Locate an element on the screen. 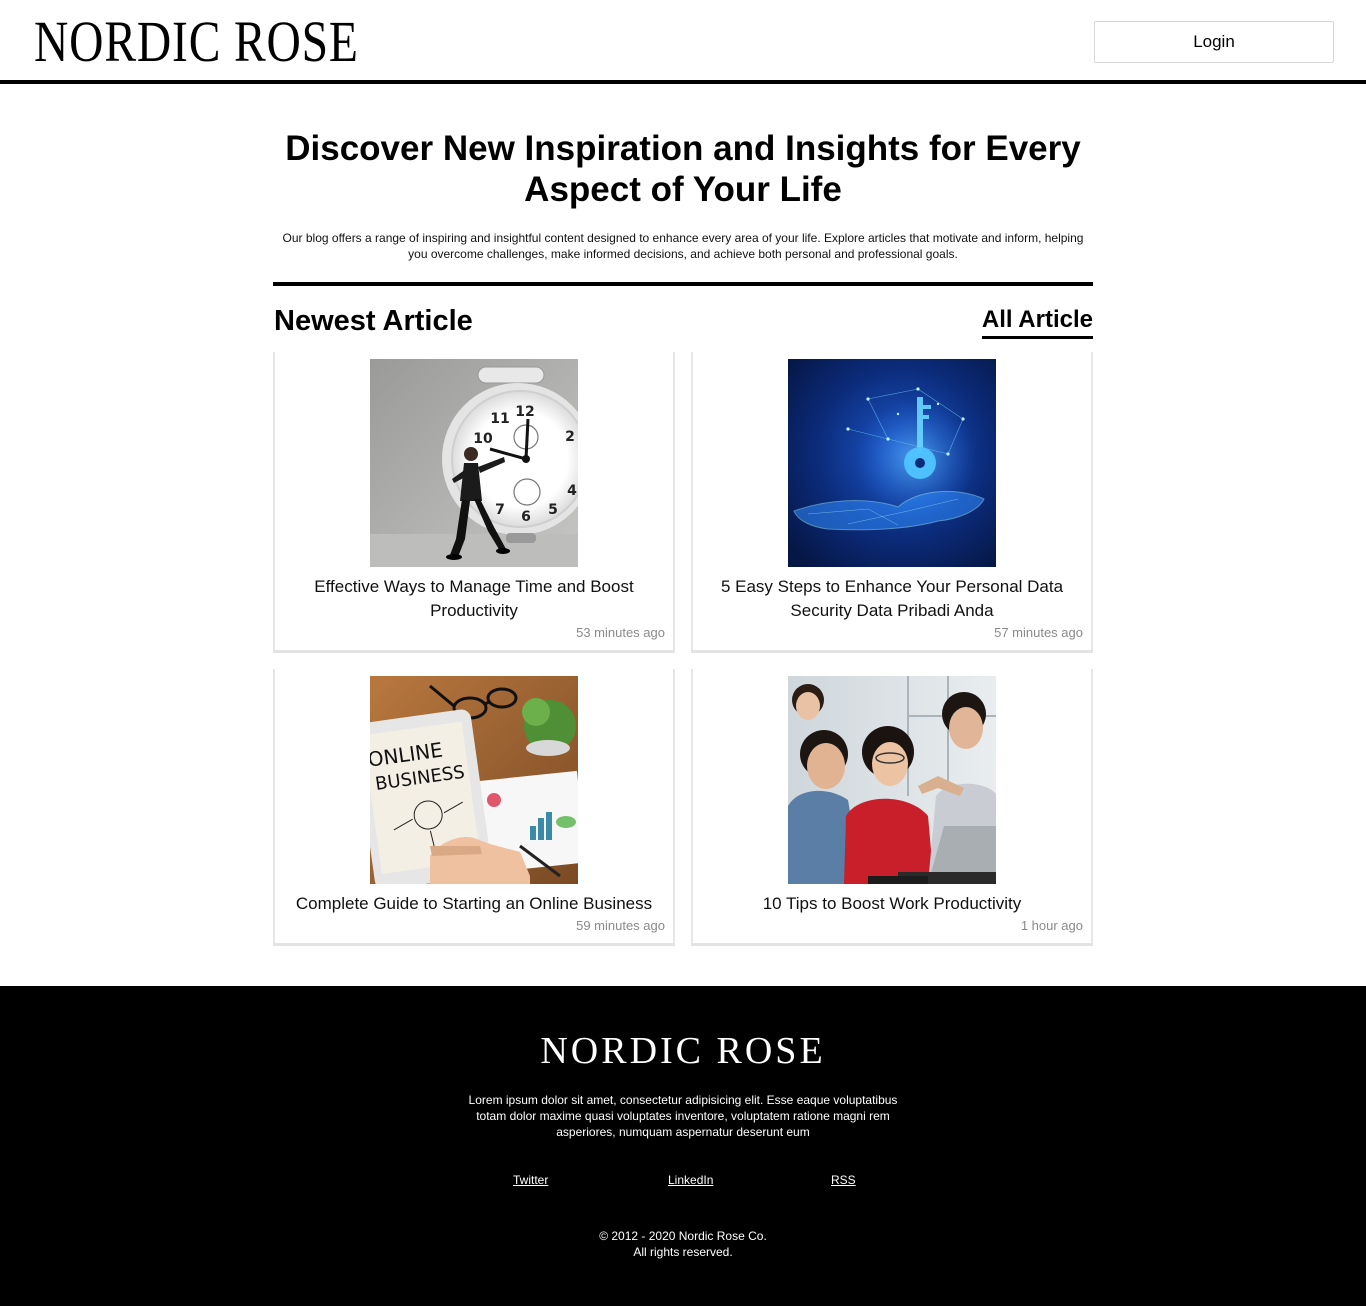 The height and width of the screenshot is (1306, 1366). svg-text: 12 is located at coordinates (524, 412).